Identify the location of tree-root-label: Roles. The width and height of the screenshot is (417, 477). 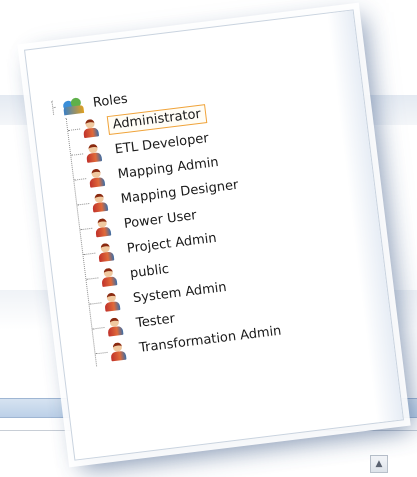
(110, 101).